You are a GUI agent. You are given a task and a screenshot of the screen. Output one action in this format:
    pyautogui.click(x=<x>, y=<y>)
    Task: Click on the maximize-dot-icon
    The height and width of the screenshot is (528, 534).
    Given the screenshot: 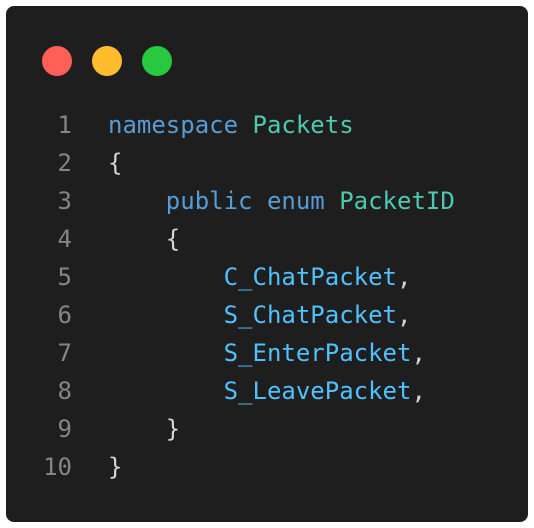 What is the action you would take?
    pyautogui.click(x=157, y=61)
    